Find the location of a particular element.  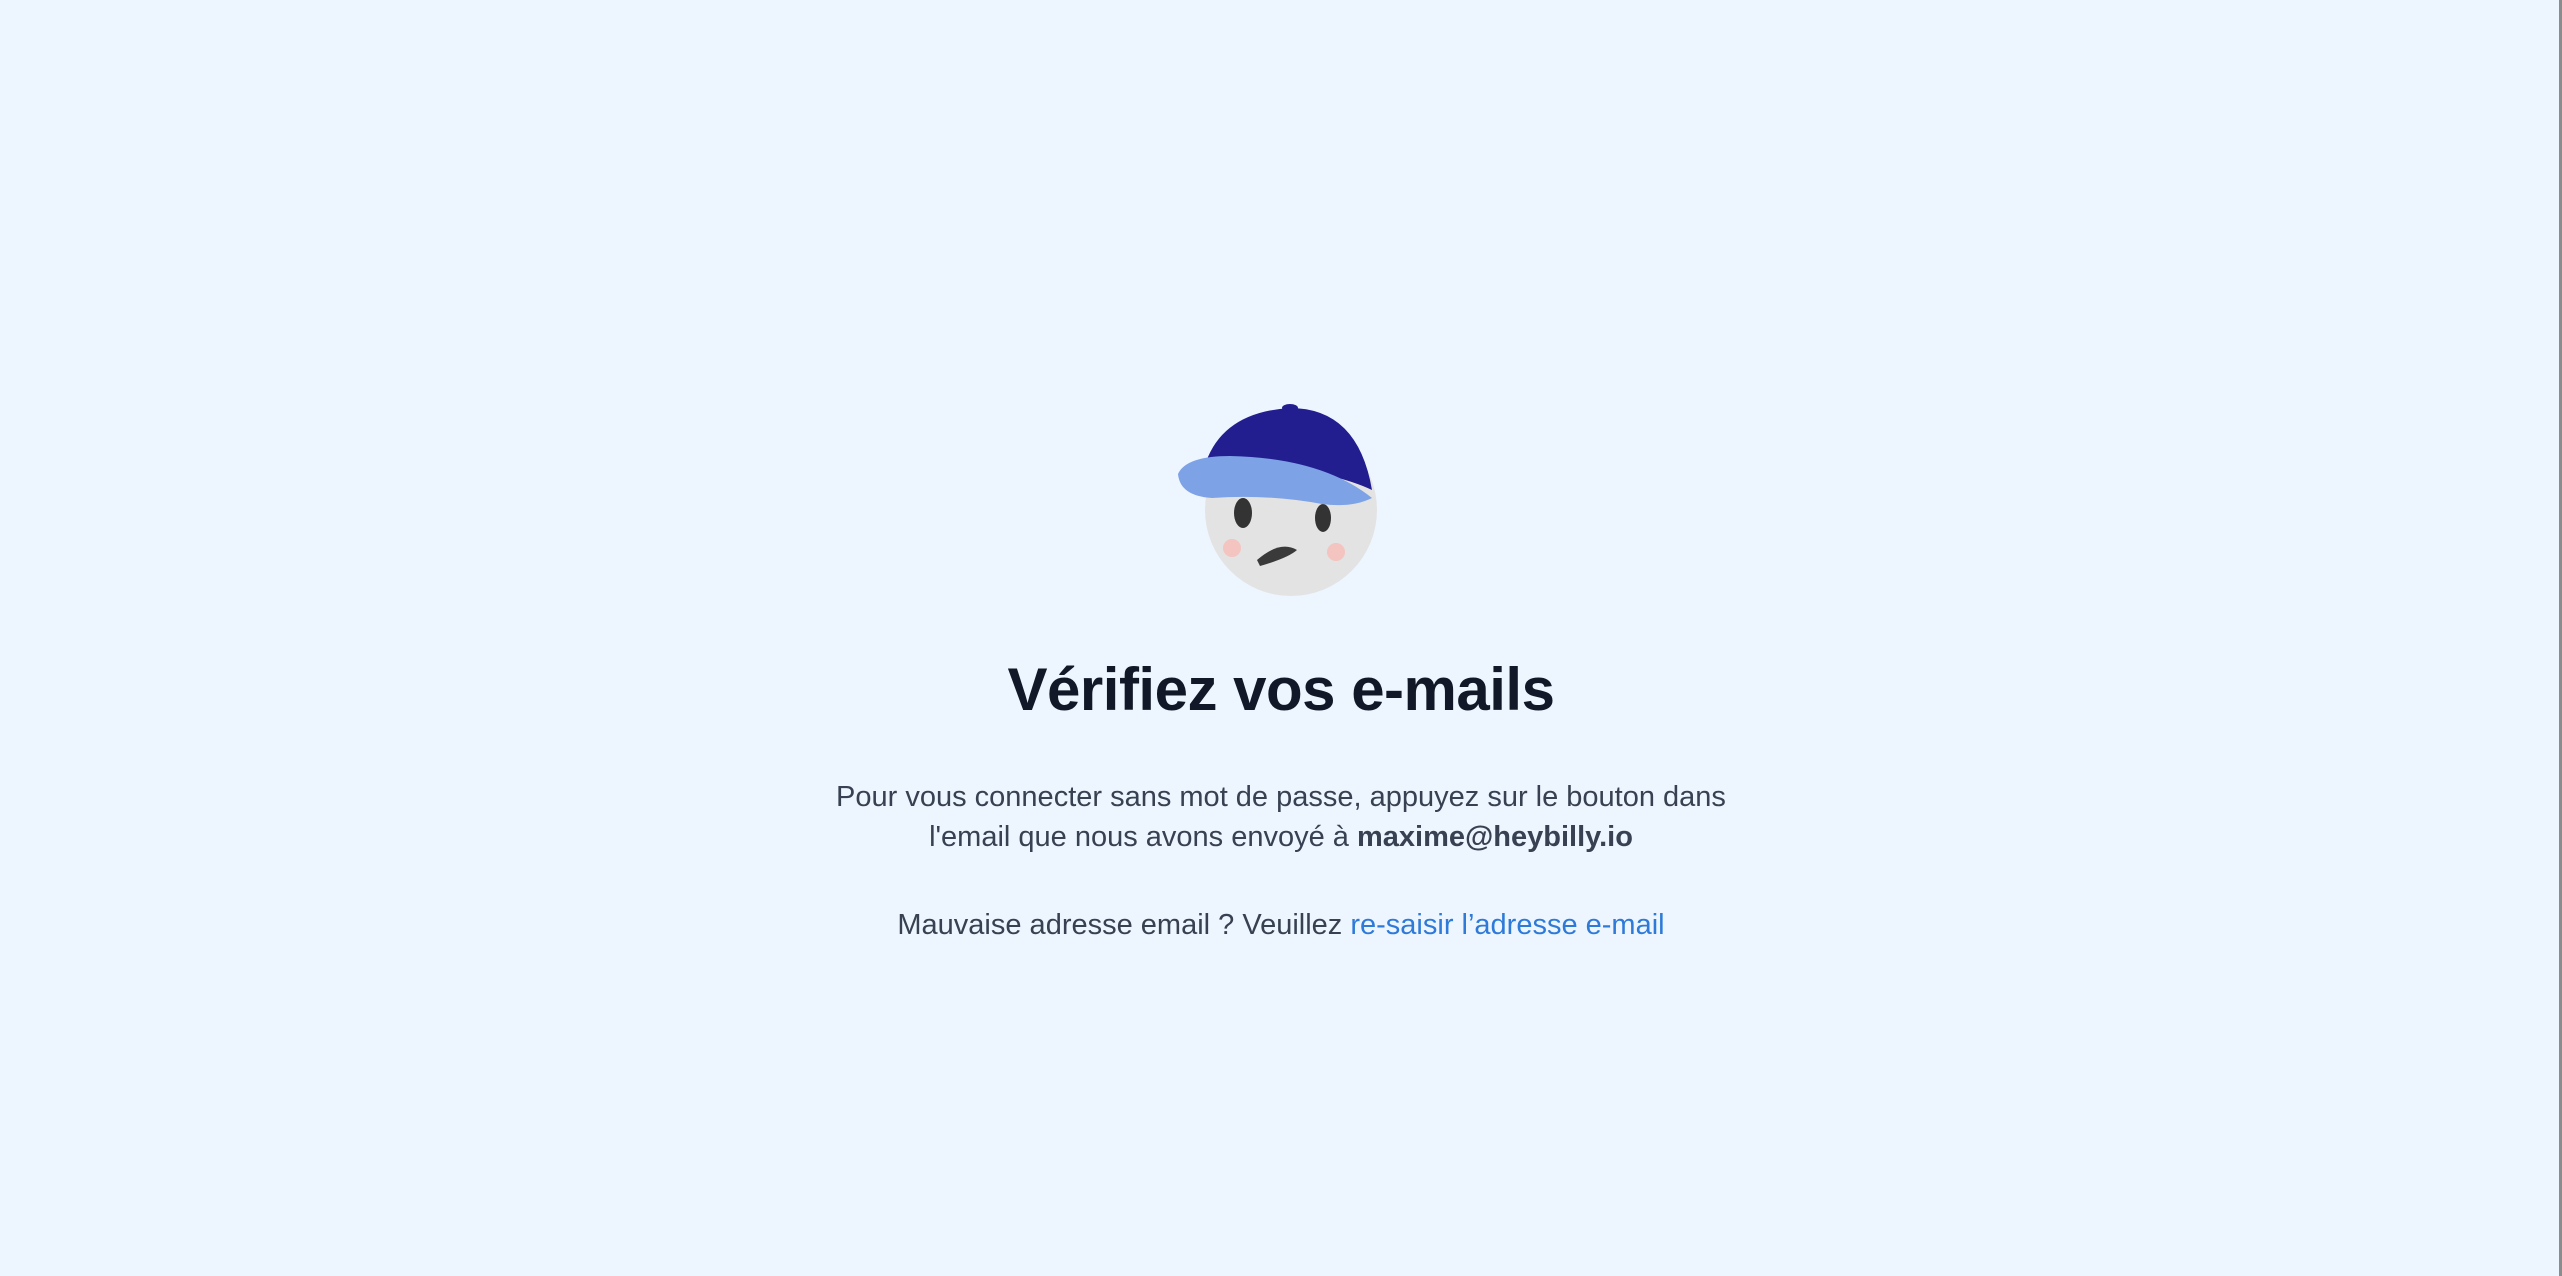

reenter-email-link: re-saisir l’adresse e-mail is located at coordinates (1507, 925).